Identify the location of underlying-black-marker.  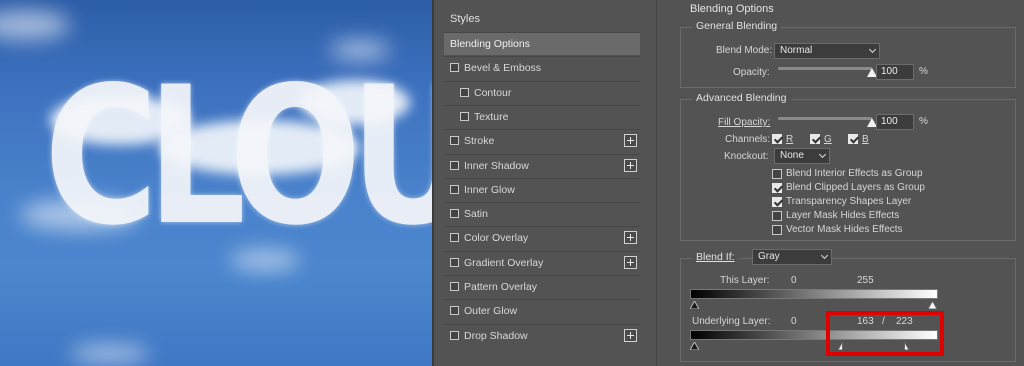
(694, 346).